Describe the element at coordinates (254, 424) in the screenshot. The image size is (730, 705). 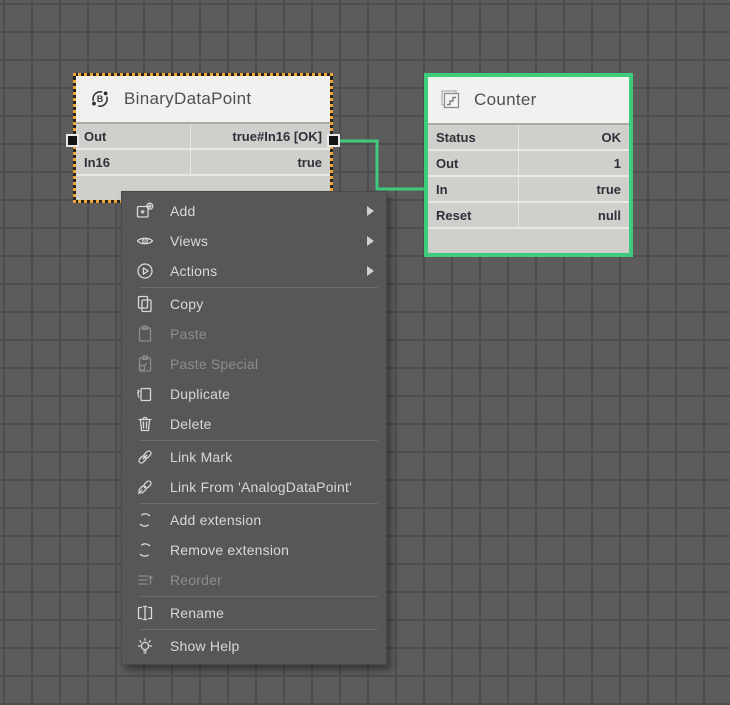
I see `menu-item-delete: Delete` at that location.